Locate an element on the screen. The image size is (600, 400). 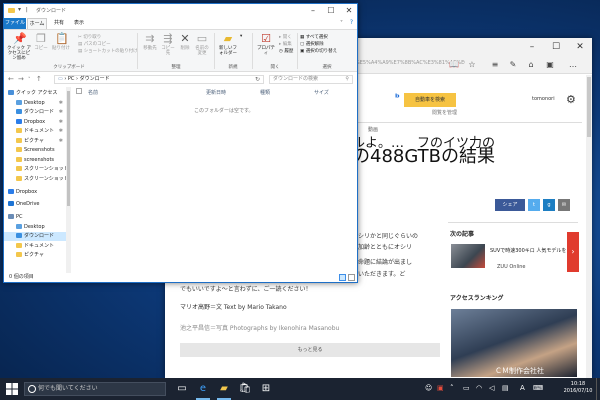
reading-view-icon: 📖 is located at coordinates (454, 65).